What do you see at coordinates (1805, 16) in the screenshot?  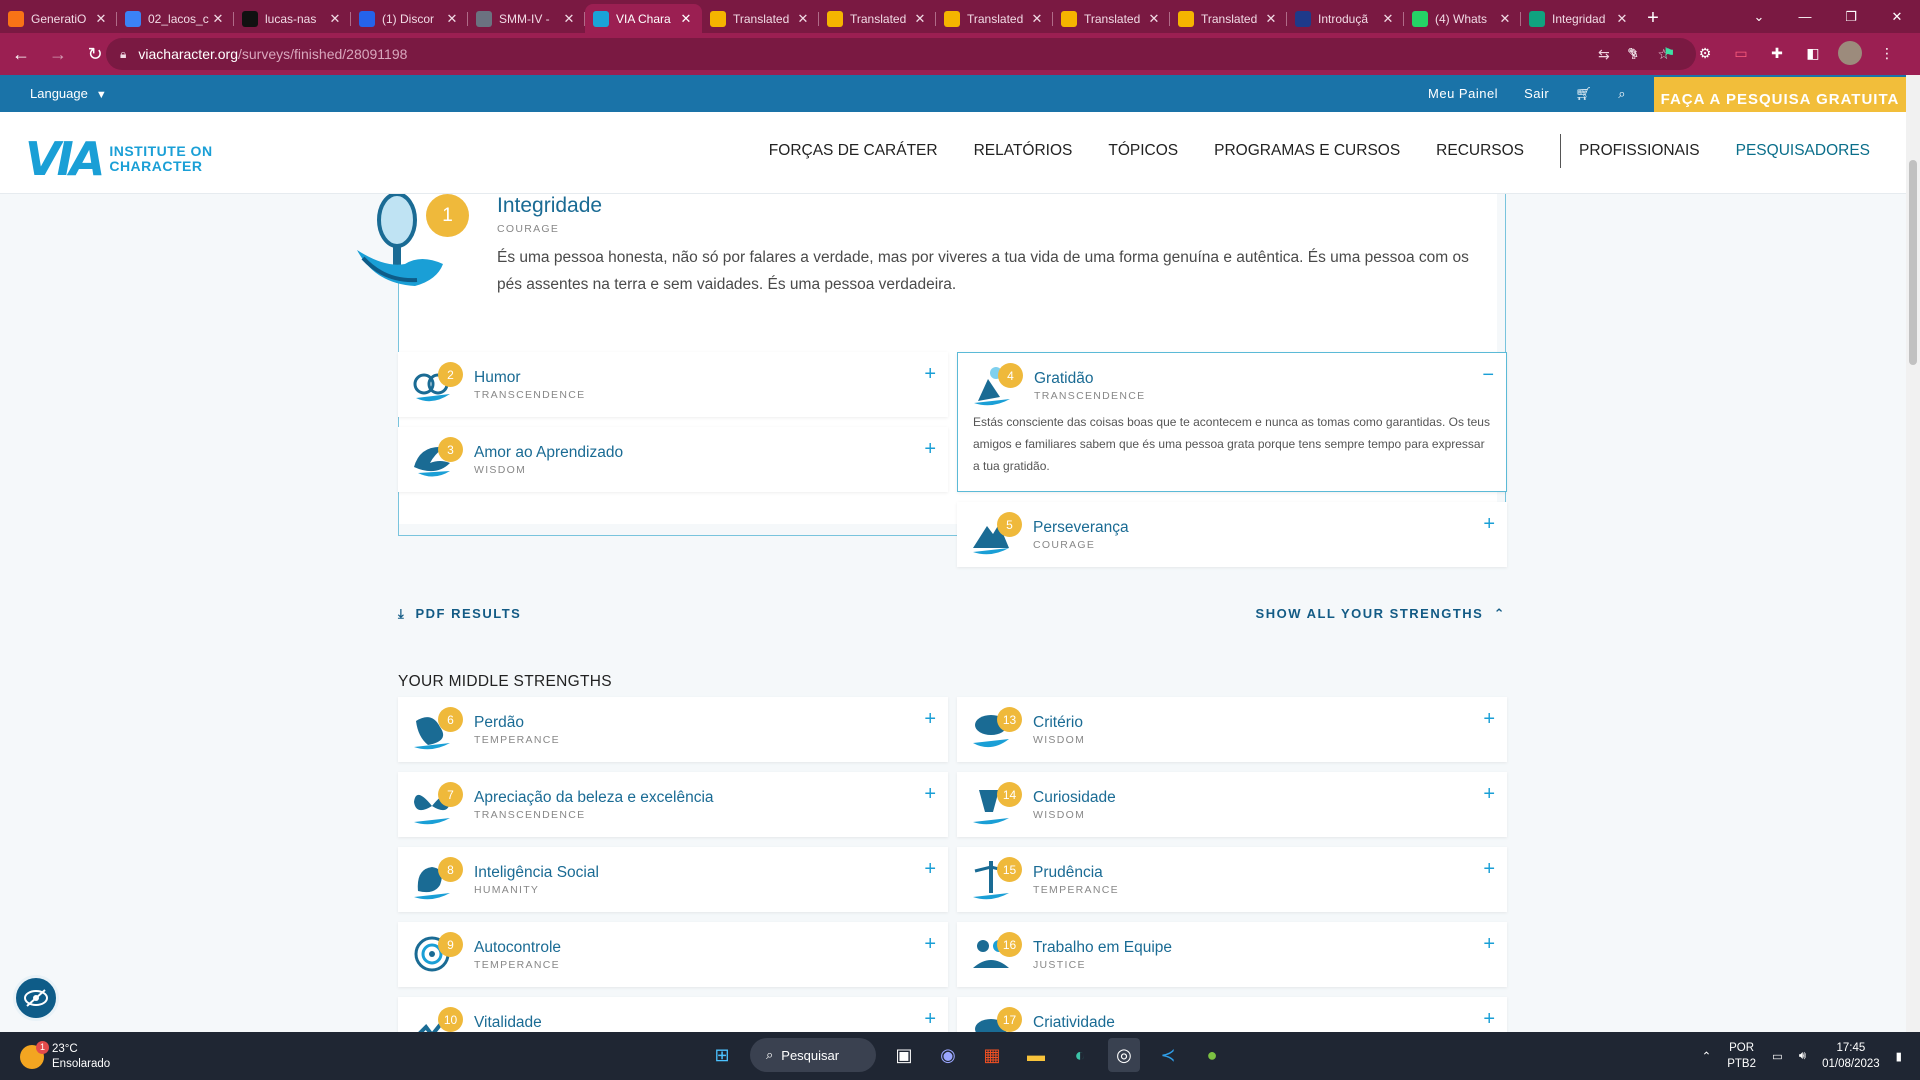 I see `minimize-icon: —` at bounding box center [1805, 16].